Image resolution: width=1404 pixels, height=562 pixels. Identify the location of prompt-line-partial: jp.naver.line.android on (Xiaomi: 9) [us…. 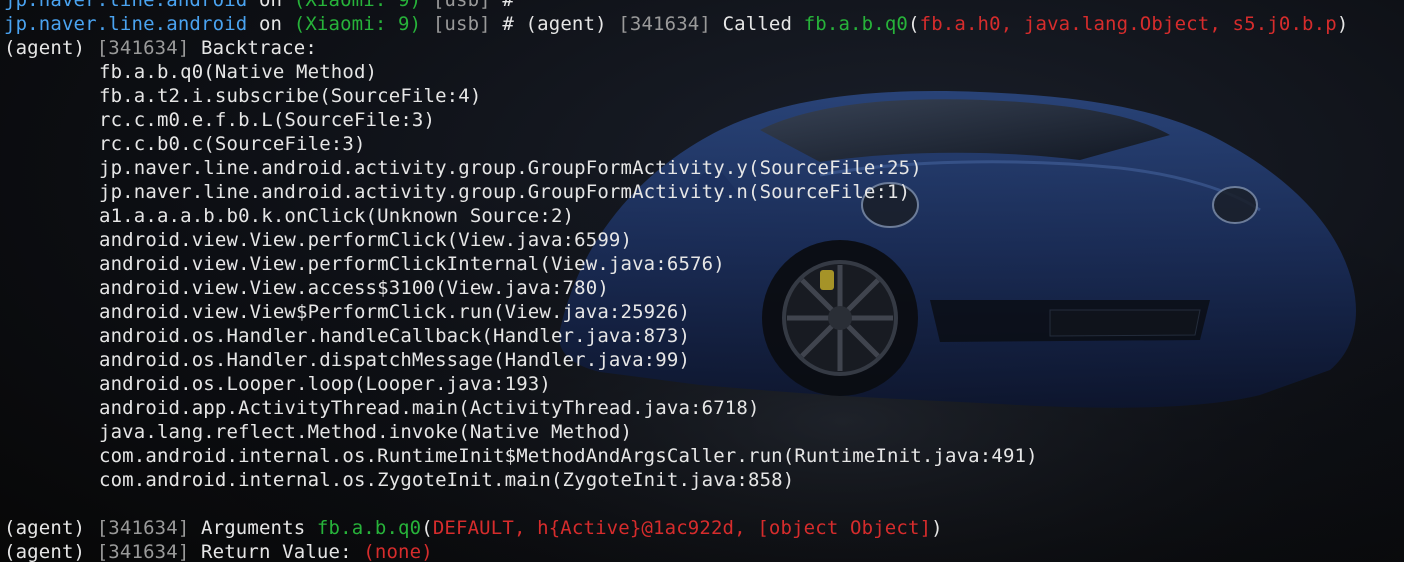
(704, 6).